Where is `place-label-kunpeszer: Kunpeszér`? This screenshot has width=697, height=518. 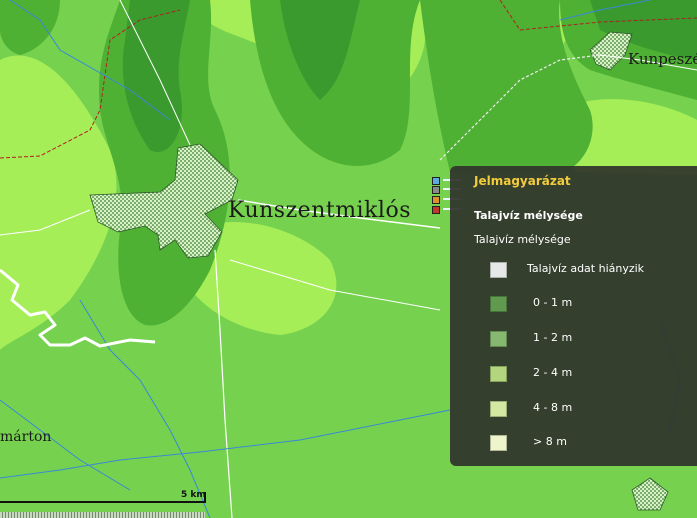 place-label-kunpeszer: Kunpeszér is located at coordinates (662, 59).